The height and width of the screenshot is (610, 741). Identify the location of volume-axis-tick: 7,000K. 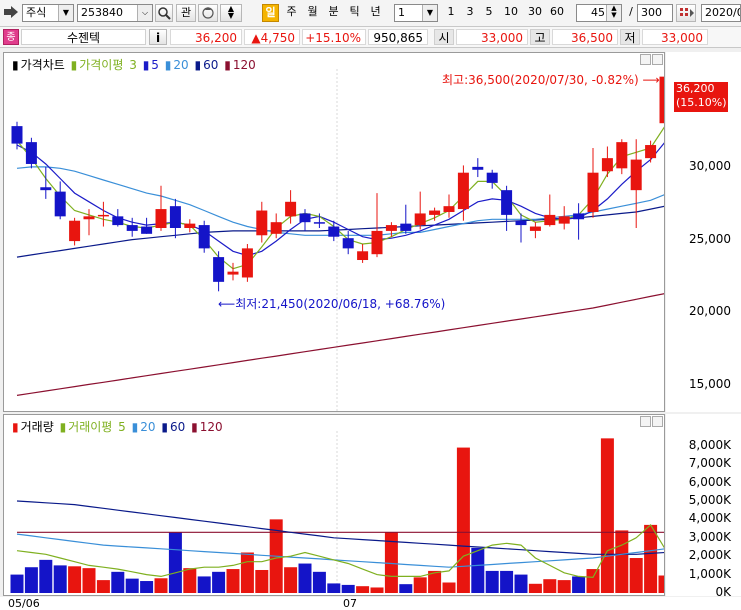
(709, 463).